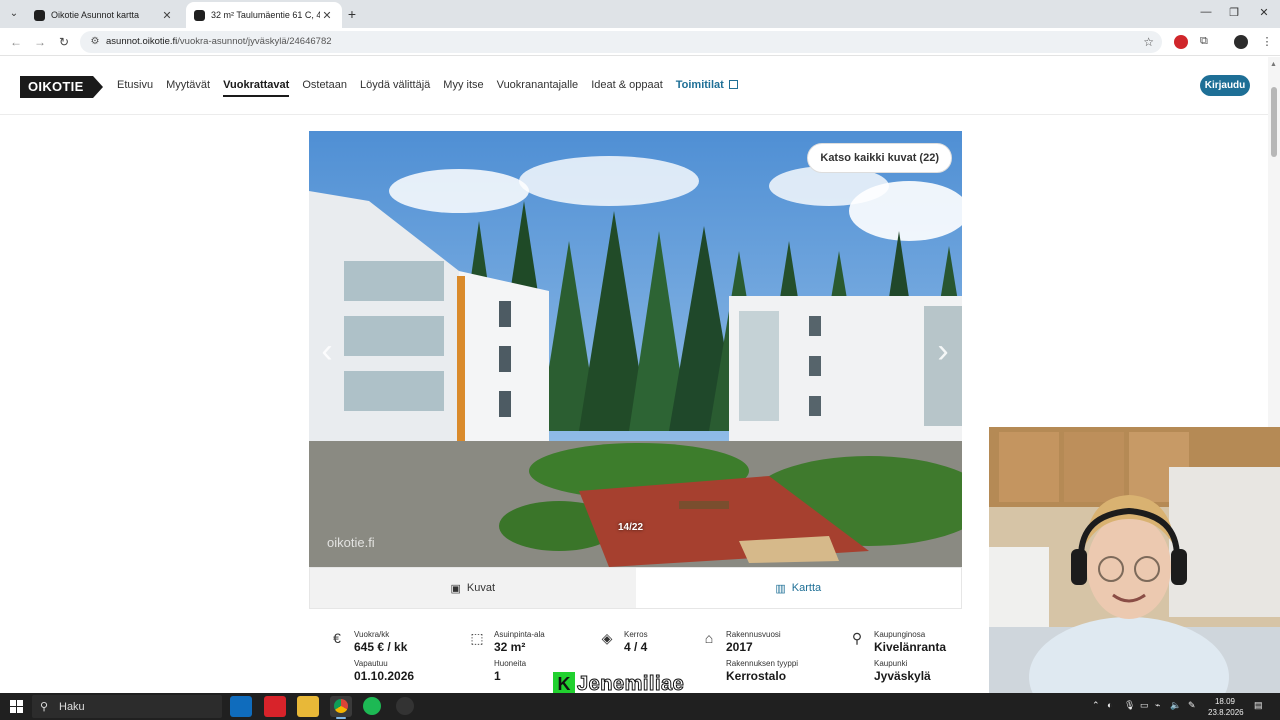  Describe the element at coordinates (733, 84) in the screenshot. I see `external-link-icon` at that location.